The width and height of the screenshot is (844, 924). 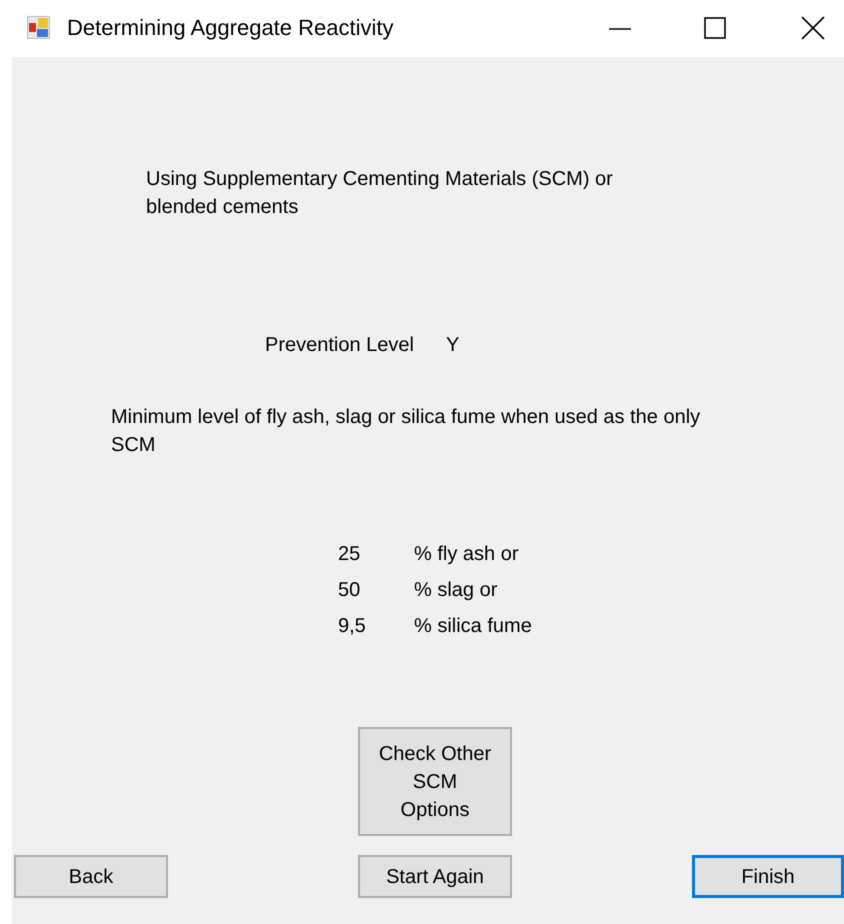 What do you see at coordinates (456, 590) in the screenshot?
I see `material-label: % slag or` at bounding box center [456, 590].